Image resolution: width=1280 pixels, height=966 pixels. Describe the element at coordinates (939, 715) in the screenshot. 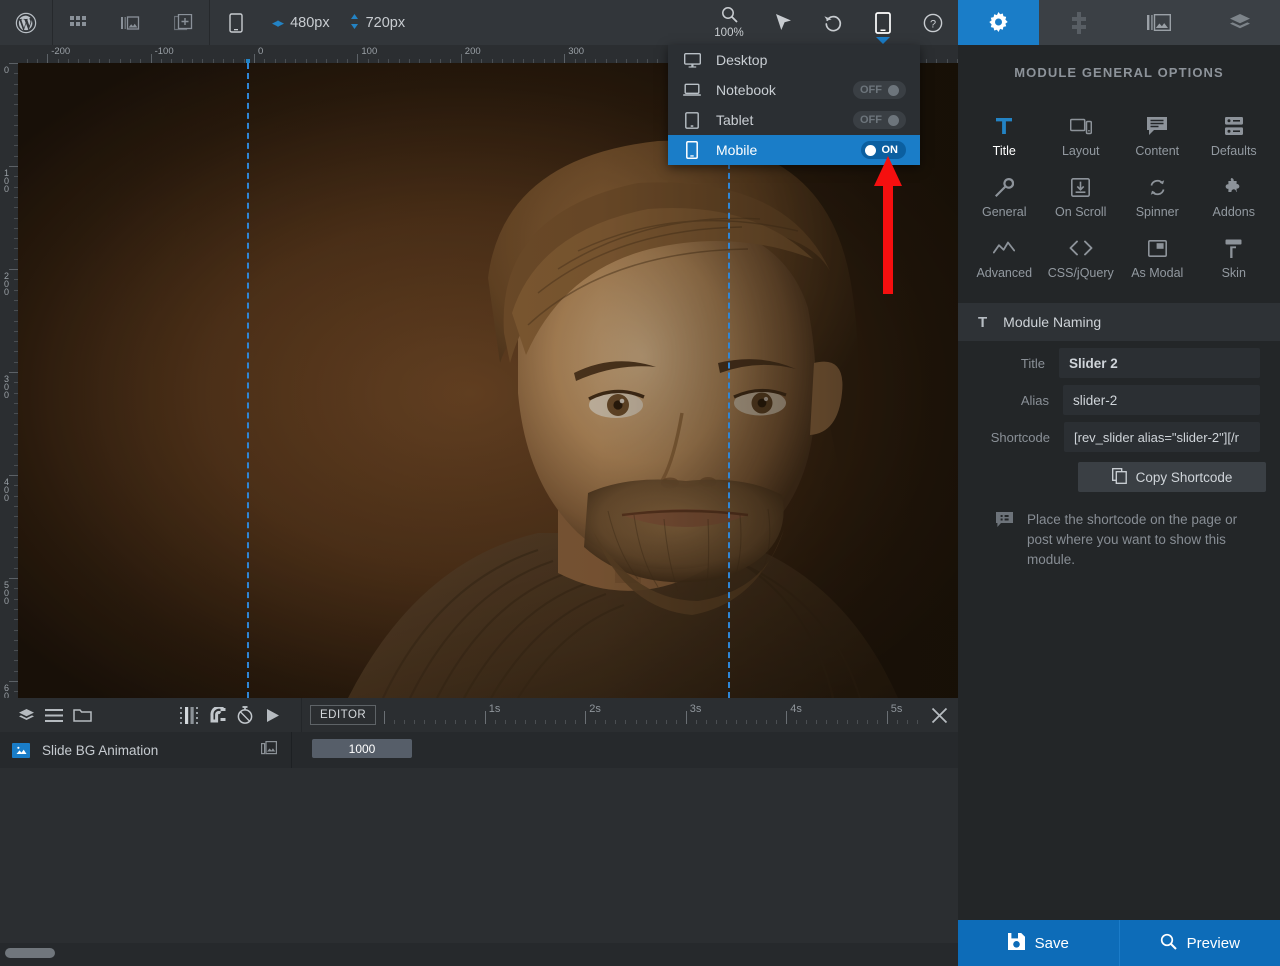

I see `close-icon` at that location.